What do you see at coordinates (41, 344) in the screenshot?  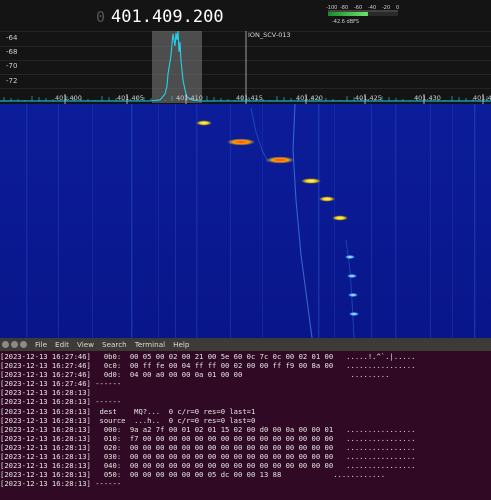 I see `menu-file: File` at bounding box center [41, 344].